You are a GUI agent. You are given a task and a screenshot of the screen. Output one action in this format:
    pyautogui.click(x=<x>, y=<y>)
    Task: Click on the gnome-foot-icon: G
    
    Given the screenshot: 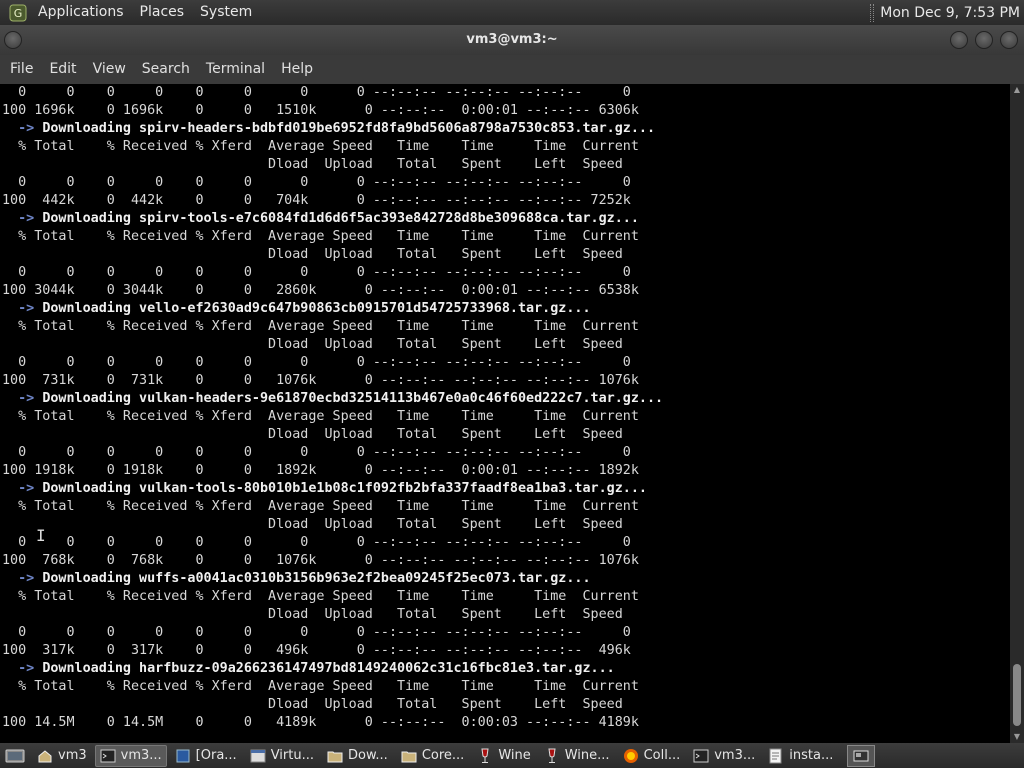 What is the action you would take?
    pyautogui.click(x=18, y=13)
    